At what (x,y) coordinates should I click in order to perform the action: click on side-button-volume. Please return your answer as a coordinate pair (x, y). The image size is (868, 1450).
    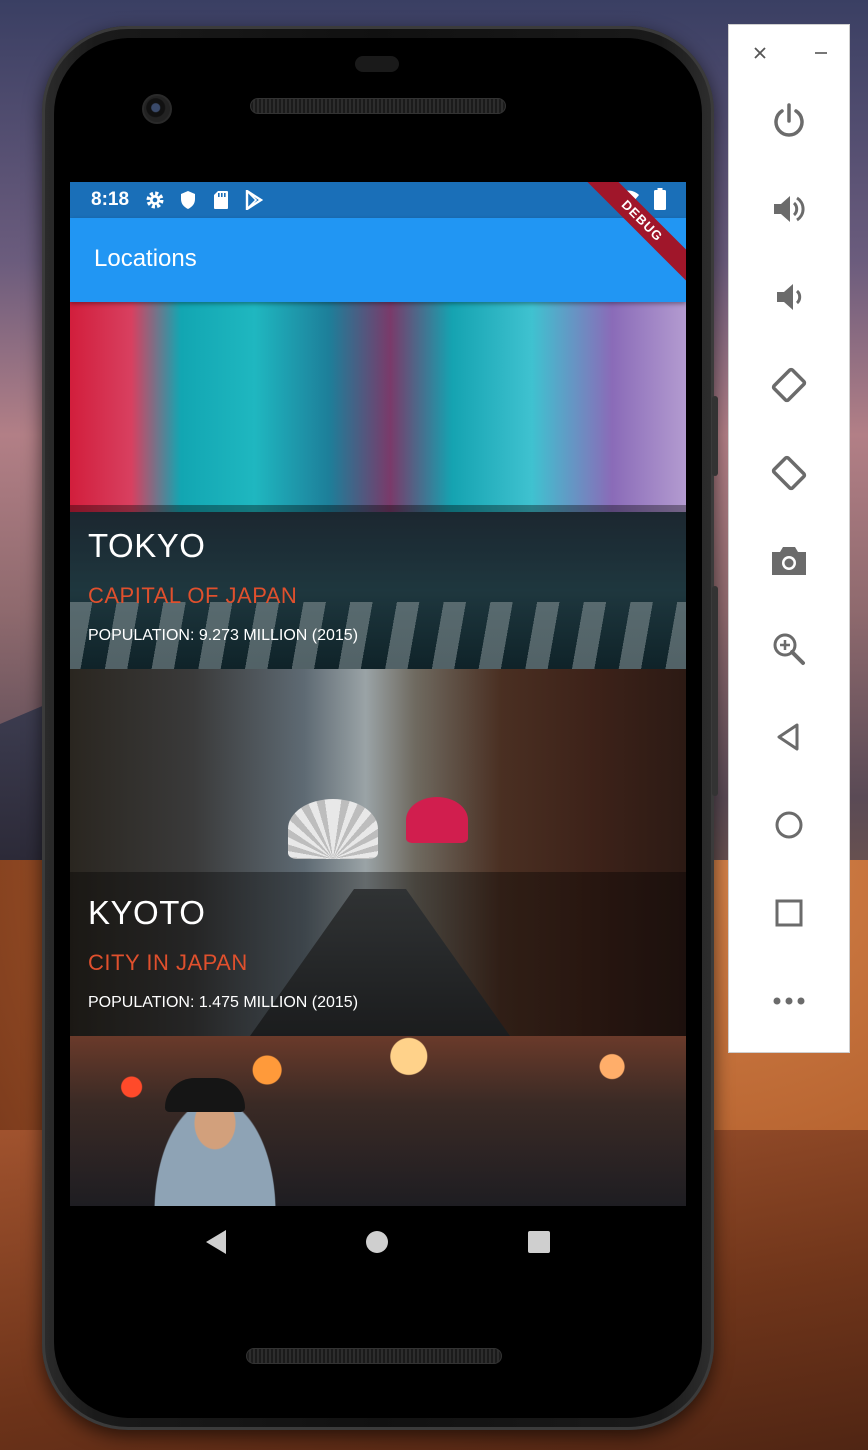
    Looking at the image, I should click on (715, 691).